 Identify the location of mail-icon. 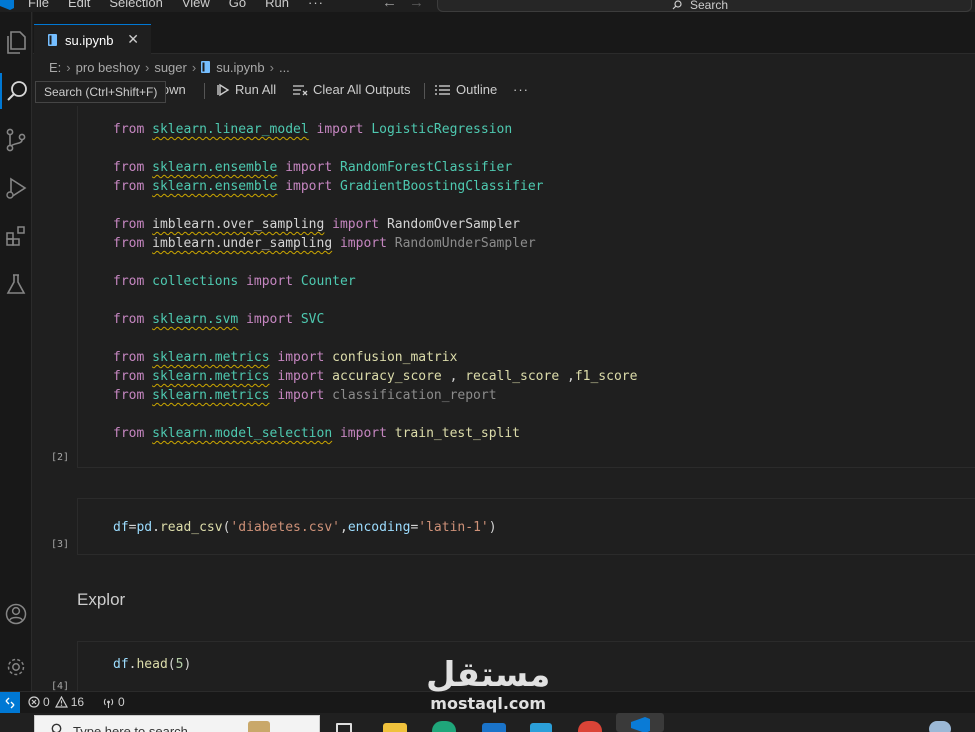
(494, 727).